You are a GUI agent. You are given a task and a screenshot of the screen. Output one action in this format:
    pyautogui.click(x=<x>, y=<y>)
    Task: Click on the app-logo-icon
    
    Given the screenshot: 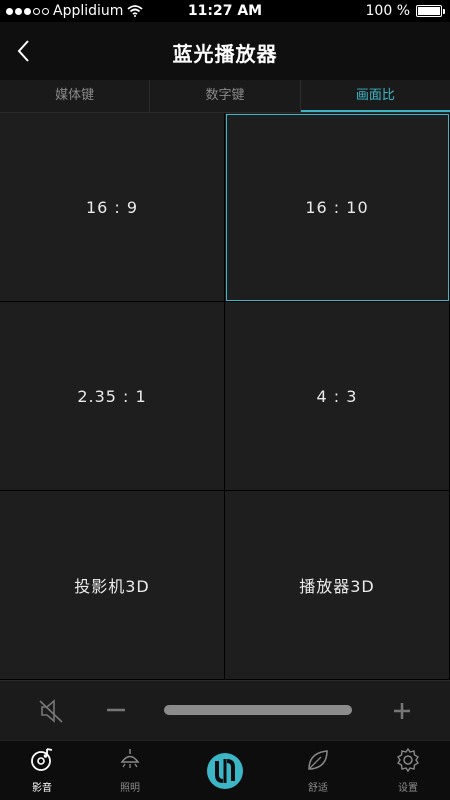 What is the action you would take?
    pyautogui.click(x=225, y=771)
    